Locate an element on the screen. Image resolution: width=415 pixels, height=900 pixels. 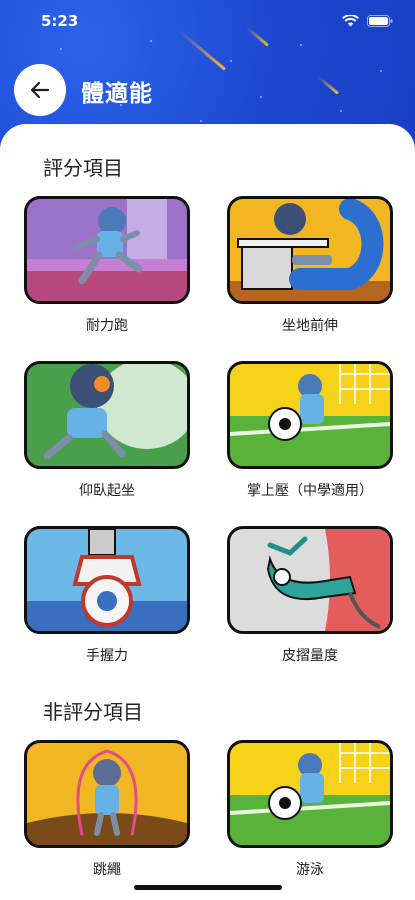
status-time: 5:23 is located at coordinates (60, 21).